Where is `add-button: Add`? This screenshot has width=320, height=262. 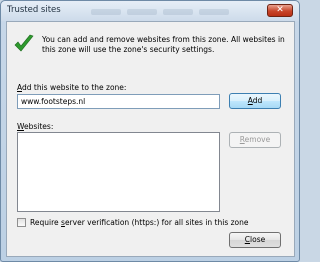
add-button: Add is located at coordinates (255, 101).